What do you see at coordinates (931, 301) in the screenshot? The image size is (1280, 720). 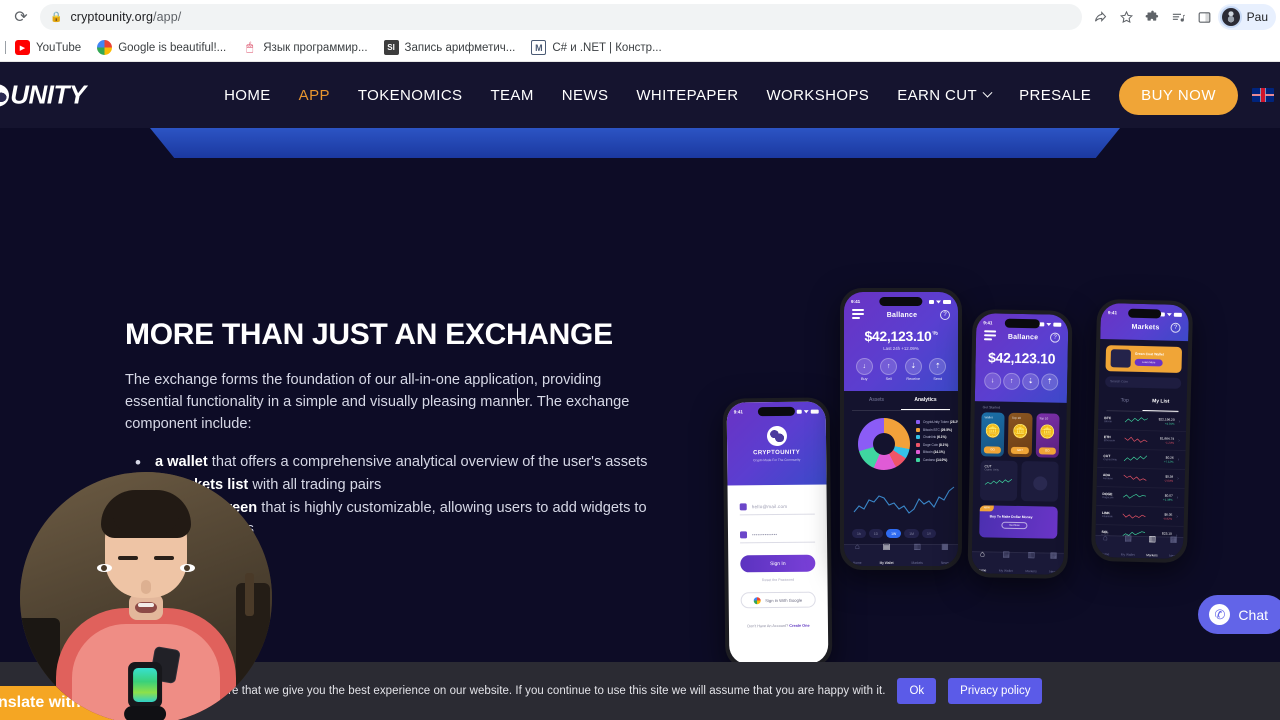 I see `signal-icon` at bounding box center [931, 301].